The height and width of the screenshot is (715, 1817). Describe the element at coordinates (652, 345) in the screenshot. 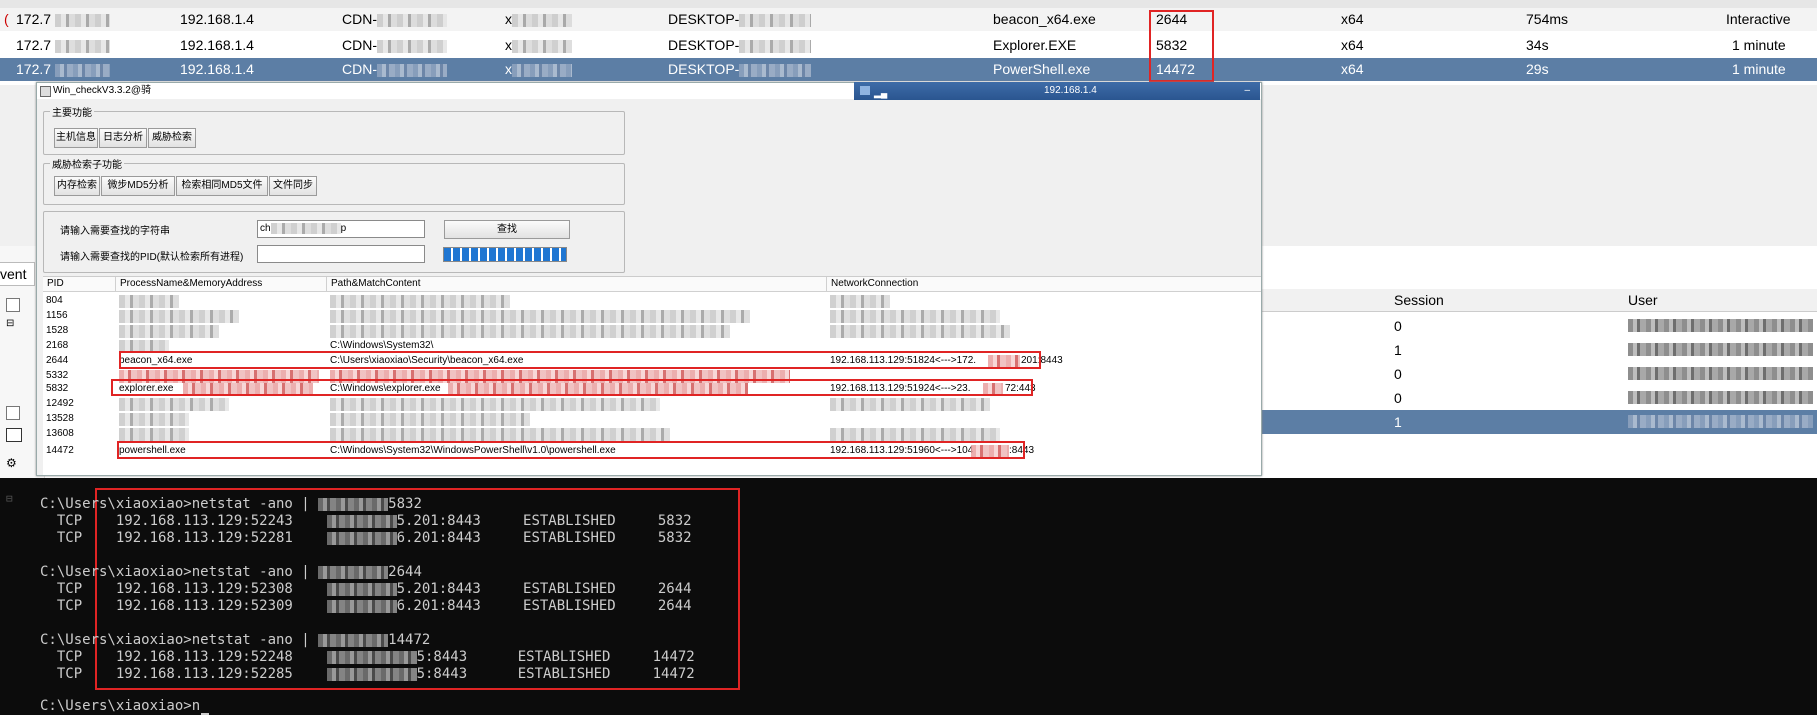

I see `result-row: 2168 C:\Windows\System32\` at that location.